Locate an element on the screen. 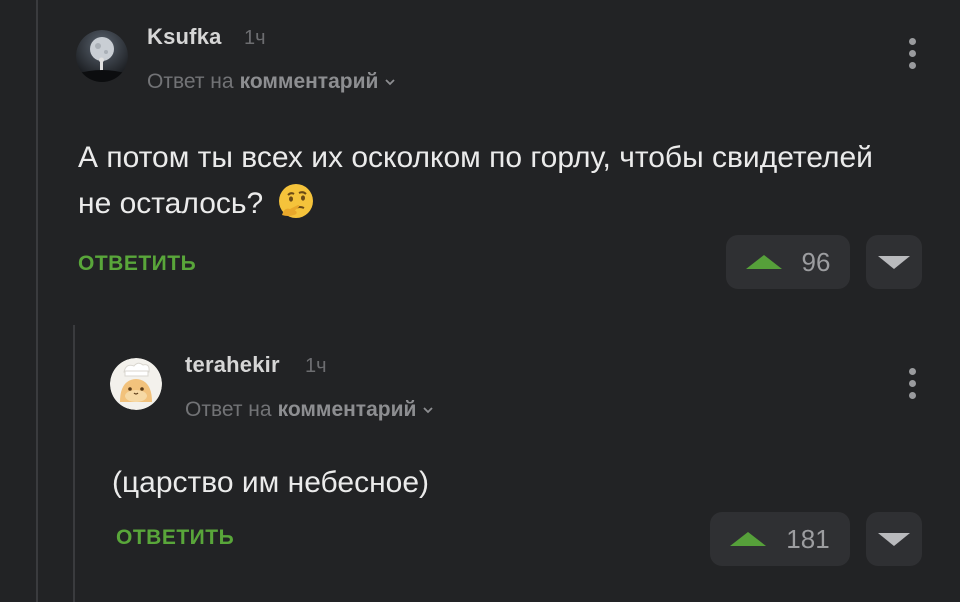  chef-cat-avatar-icon is located at coordinates (136, 384).